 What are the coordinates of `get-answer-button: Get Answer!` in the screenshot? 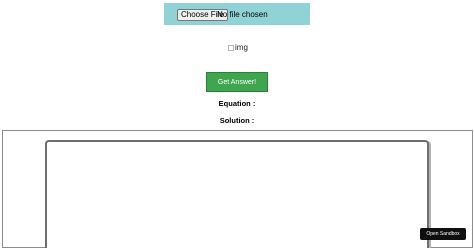 It's located at (237, 82).